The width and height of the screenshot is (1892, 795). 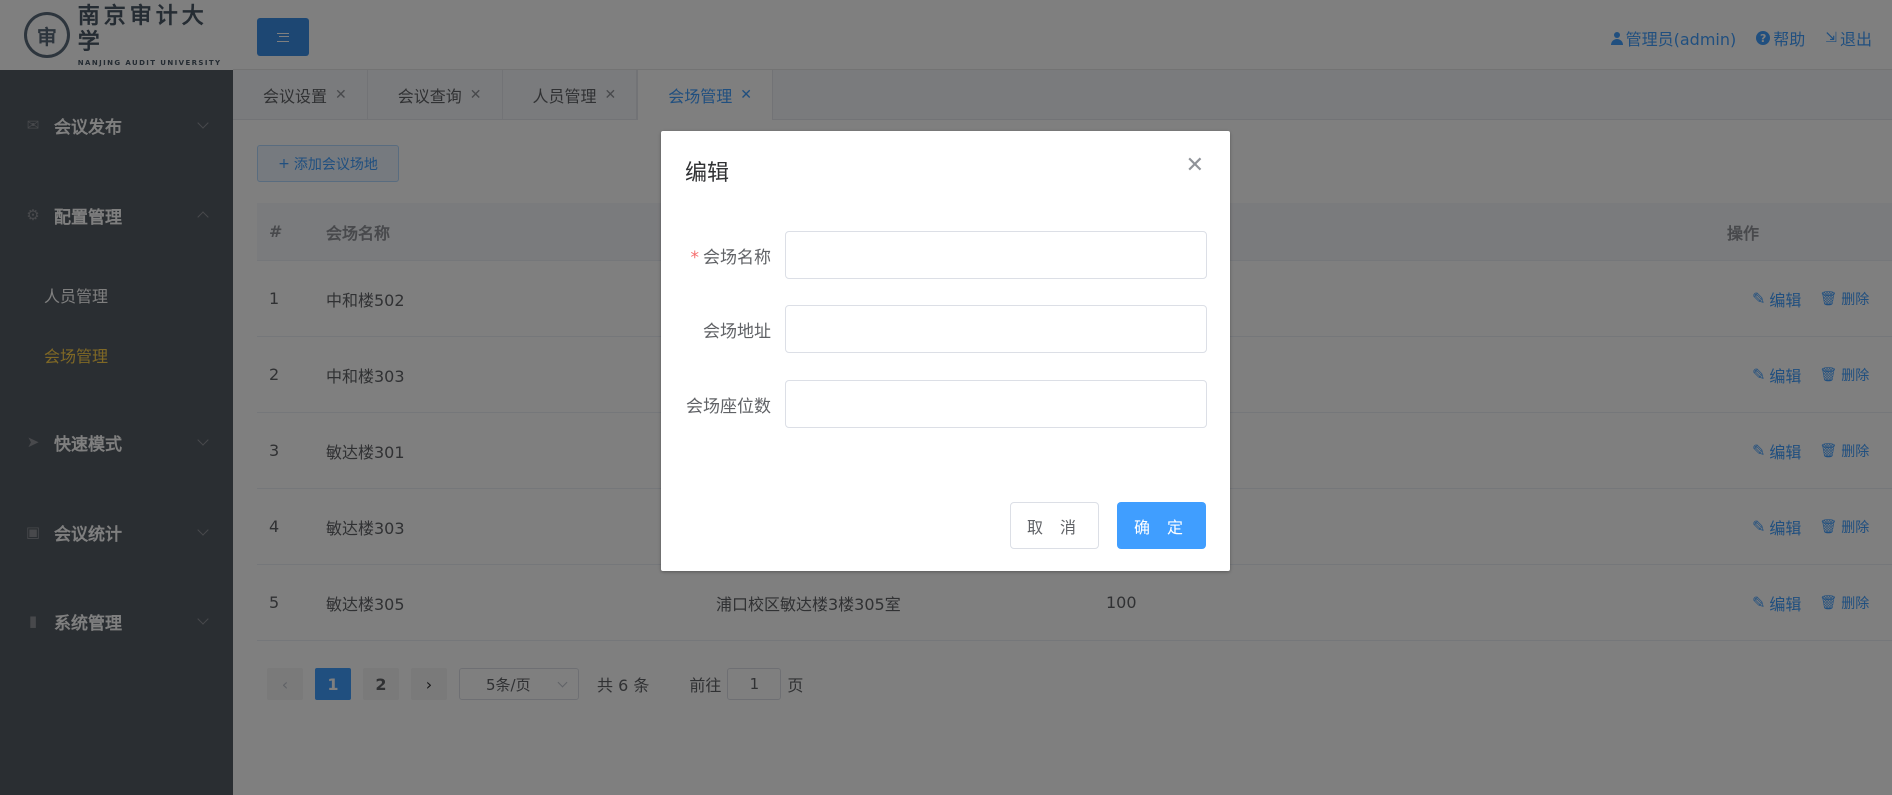 I want to click on form-row-venue-name: * 会场名称, so click(x=945, y=255).